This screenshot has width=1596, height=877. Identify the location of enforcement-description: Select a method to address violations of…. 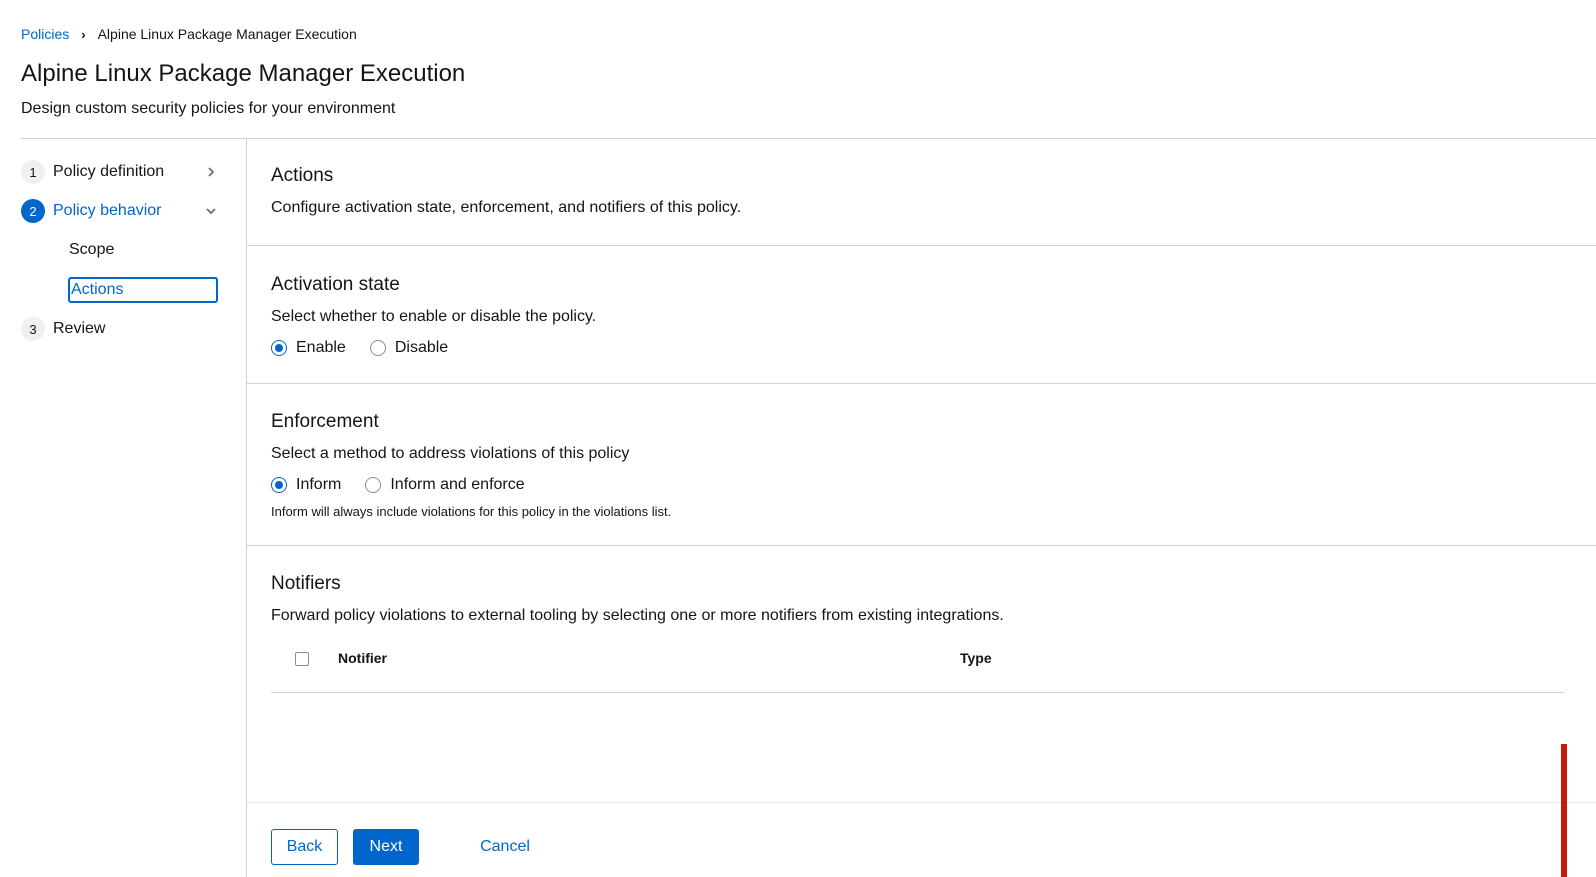
(450, 453).